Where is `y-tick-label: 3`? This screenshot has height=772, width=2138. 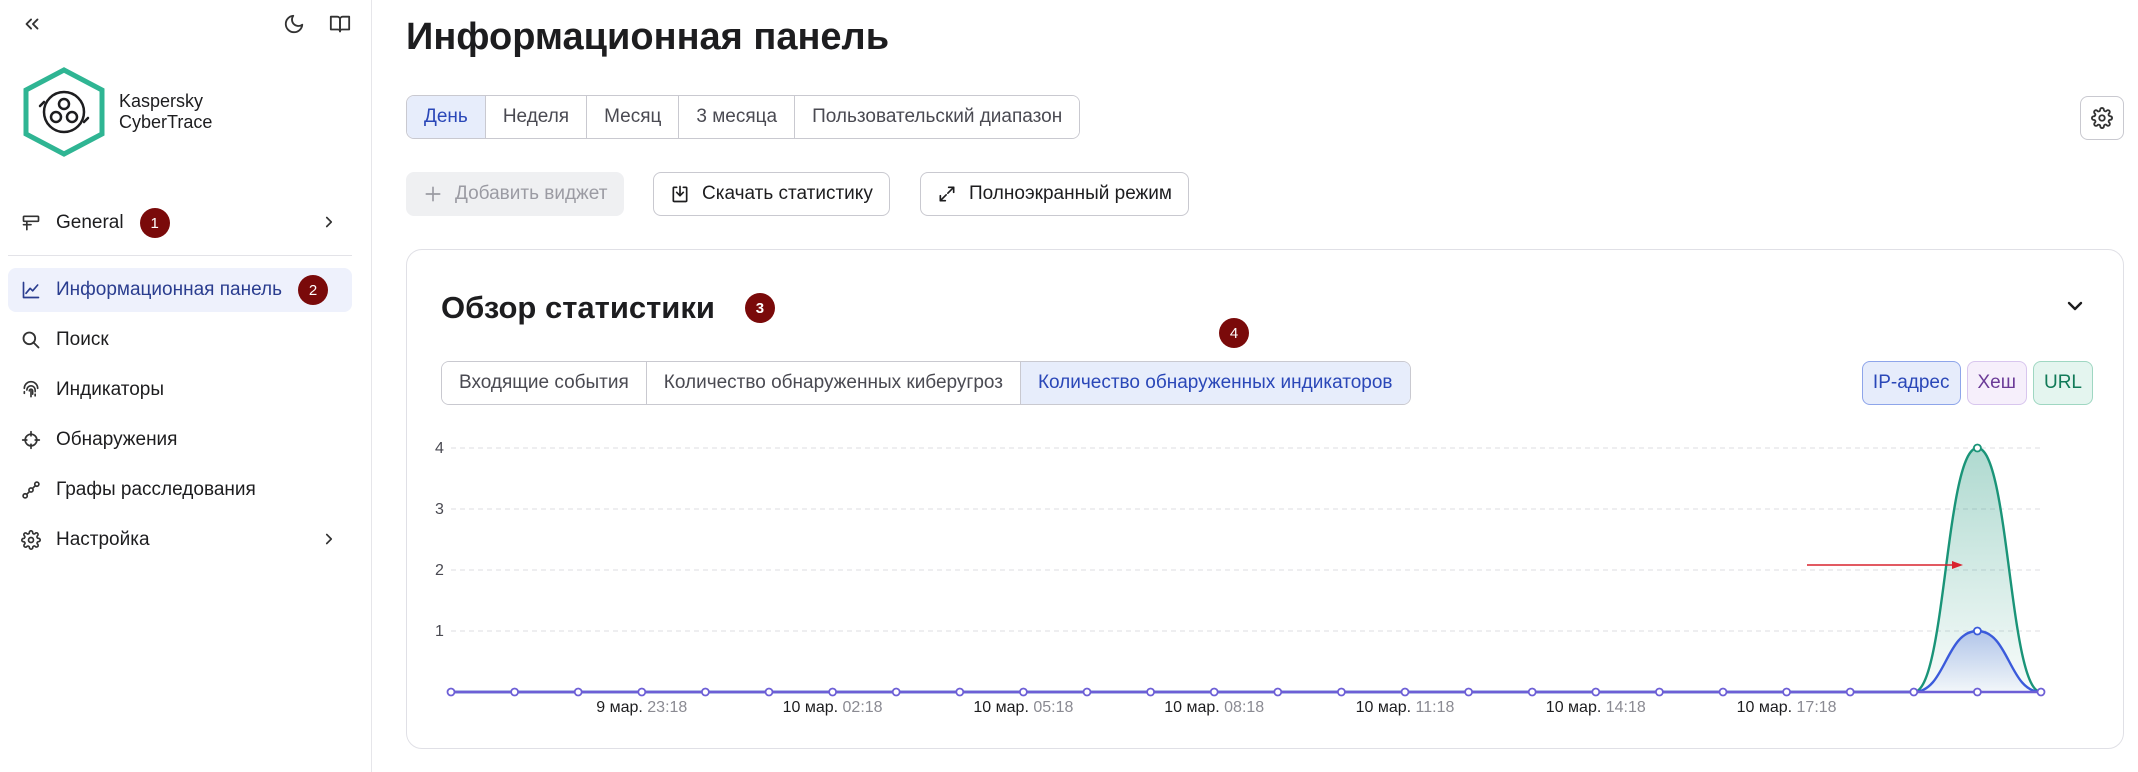
y-tick-label: 3 is located at coordinates (439, 509).